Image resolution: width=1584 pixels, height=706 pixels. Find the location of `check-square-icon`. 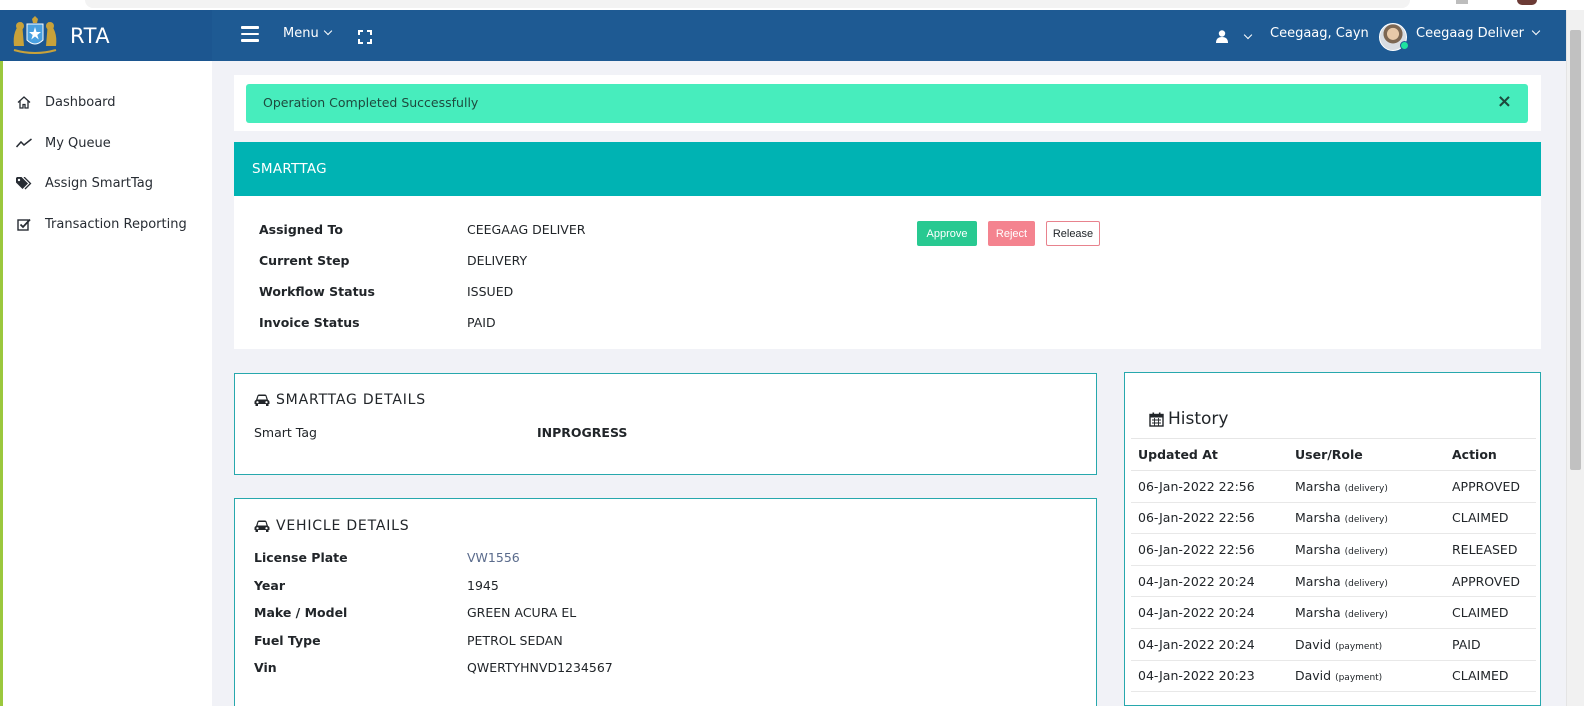

check-square-icon is located at coordinates (24, 224).